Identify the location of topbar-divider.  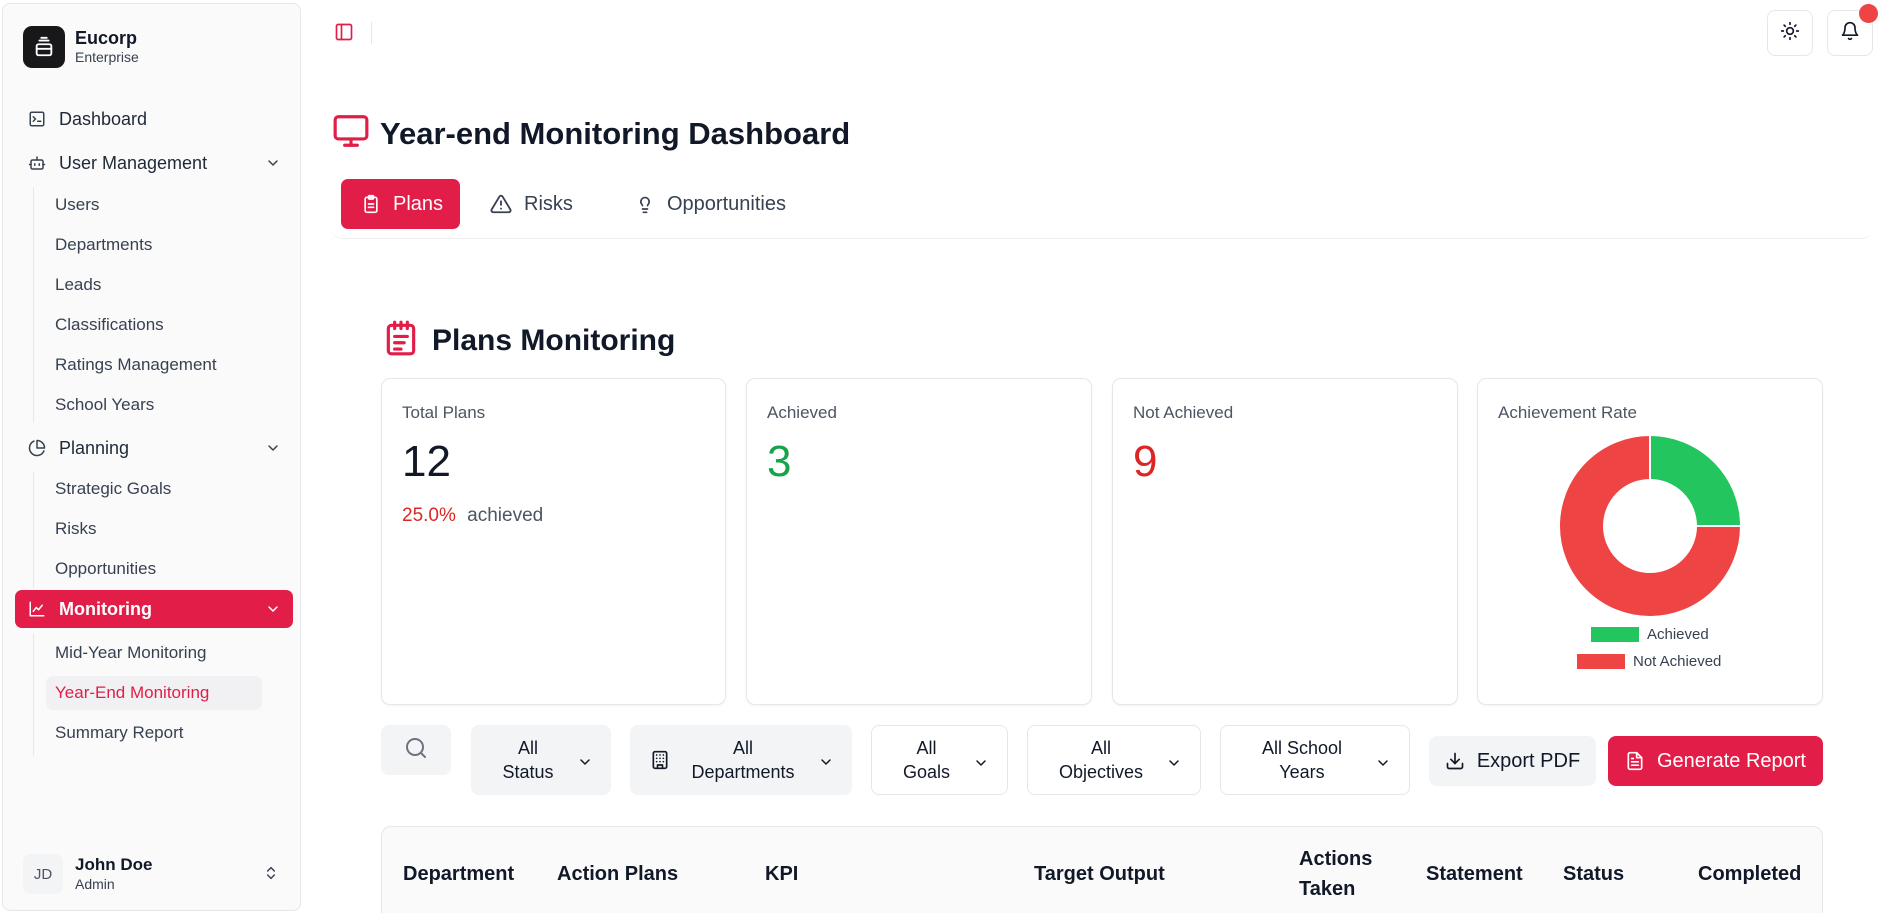
(371, 33).